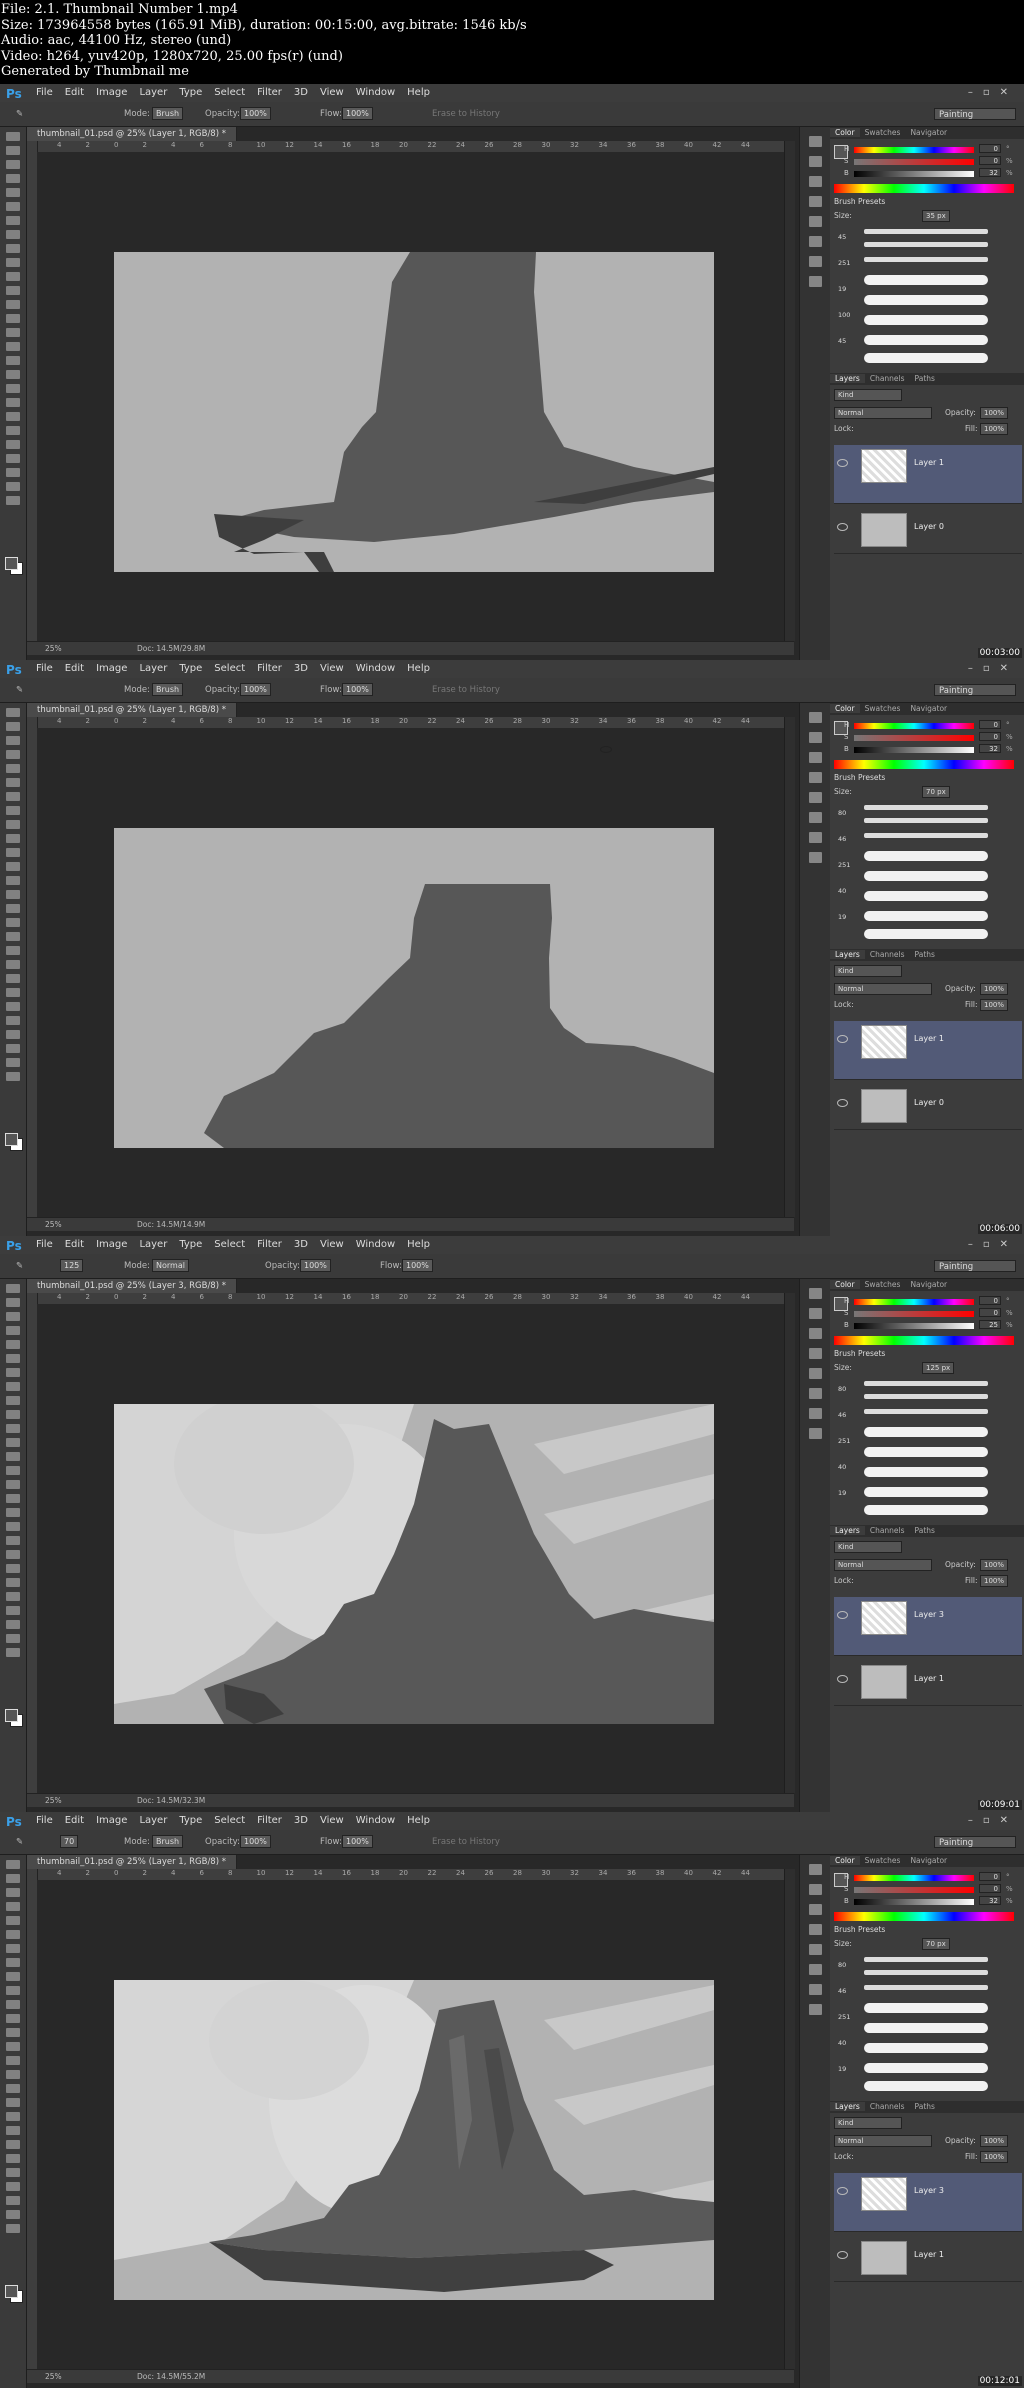 This screenshot has width=1024, height=2388. What do you see at coordinates (845, 1284) in the screenshot?
I see `panel-tab: Color` at bounding box center [845, 1284].